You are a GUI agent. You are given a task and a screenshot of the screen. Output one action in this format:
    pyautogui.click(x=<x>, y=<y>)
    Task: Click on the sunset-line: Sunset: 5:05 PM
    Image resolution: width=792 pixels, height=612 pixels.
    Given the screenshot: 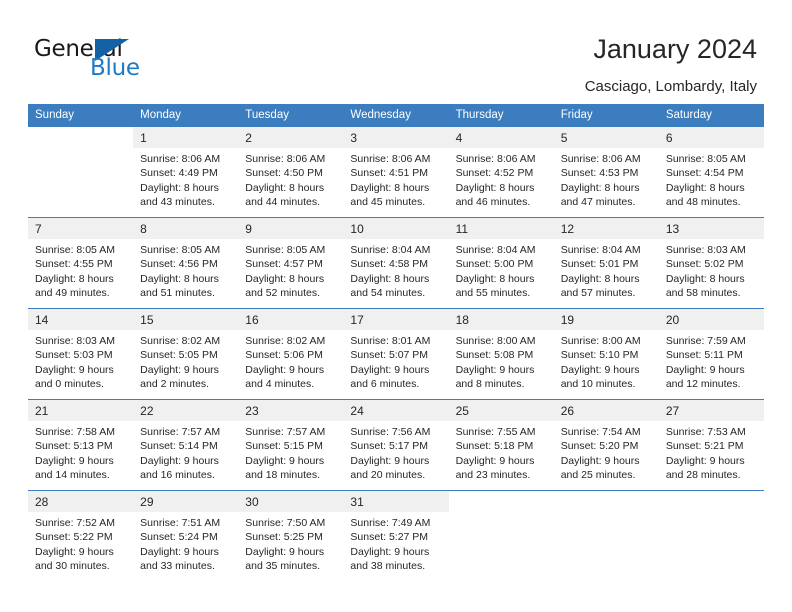 What is the action you would take?
    pyautogui.click(x=179, y=355)
    